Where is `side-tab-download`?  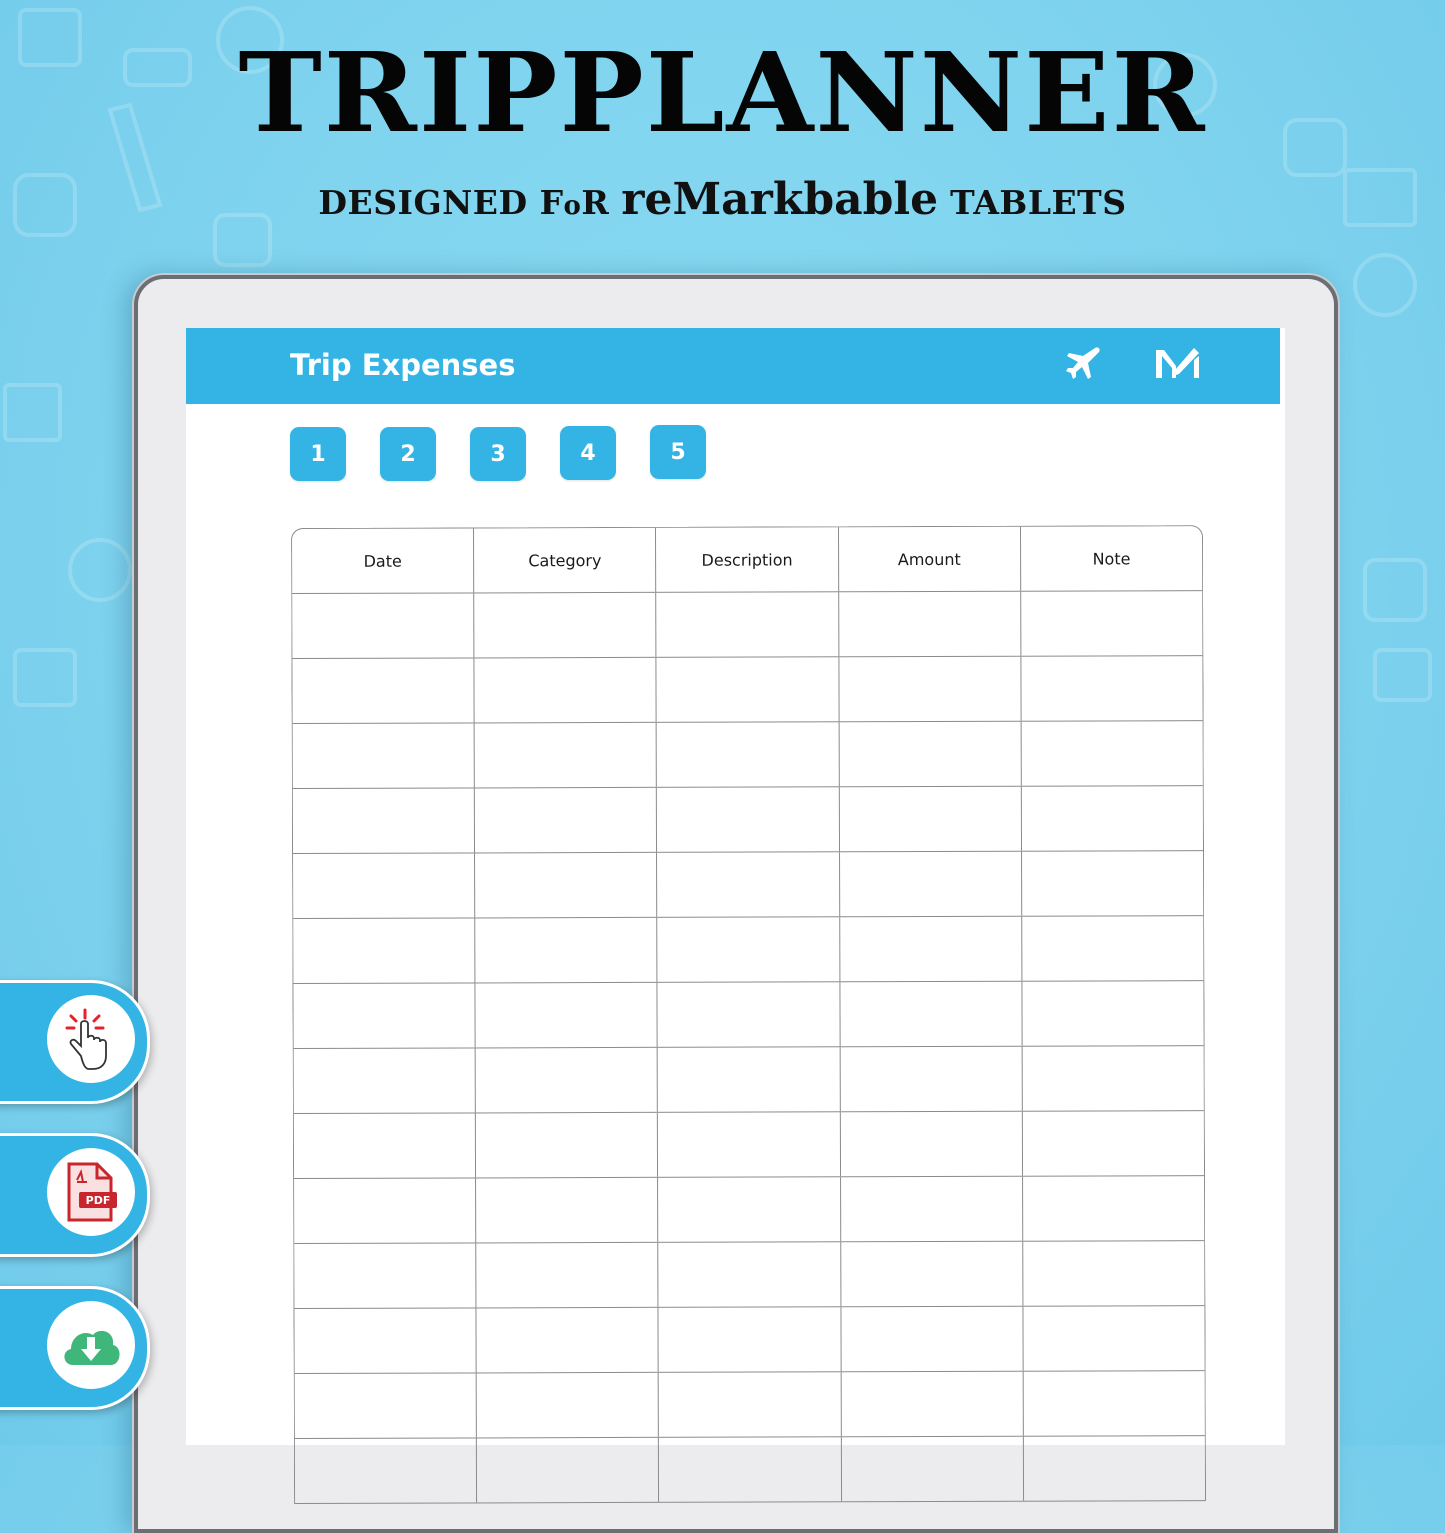 side-tab-download is located at coordinates (75, 1348).